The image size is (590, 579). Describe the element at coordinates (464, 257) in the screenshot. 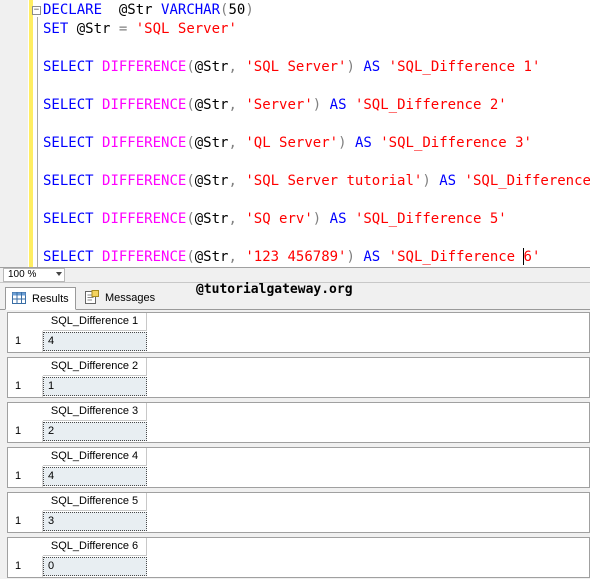

I see `code-token: 'SQL_Difference 6'` at that location.